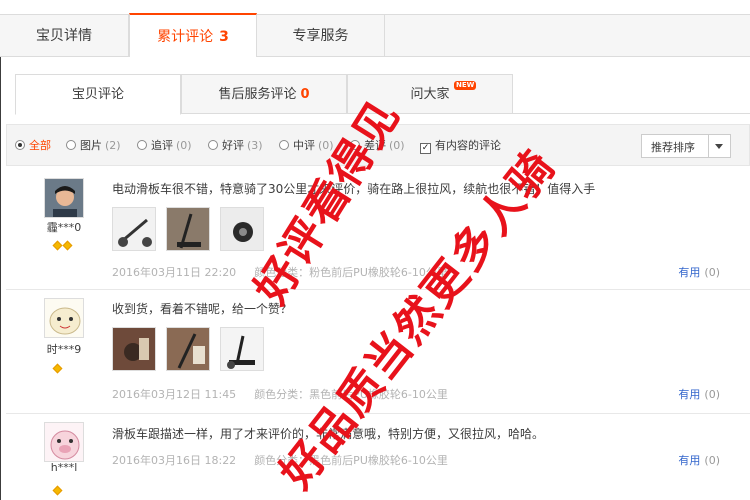  What do you see at coordinates (202, 309) in the screenshot?
I see `review-text: 收到货，看着不错呢，给一个赞？` at bounding box center [202, 309].